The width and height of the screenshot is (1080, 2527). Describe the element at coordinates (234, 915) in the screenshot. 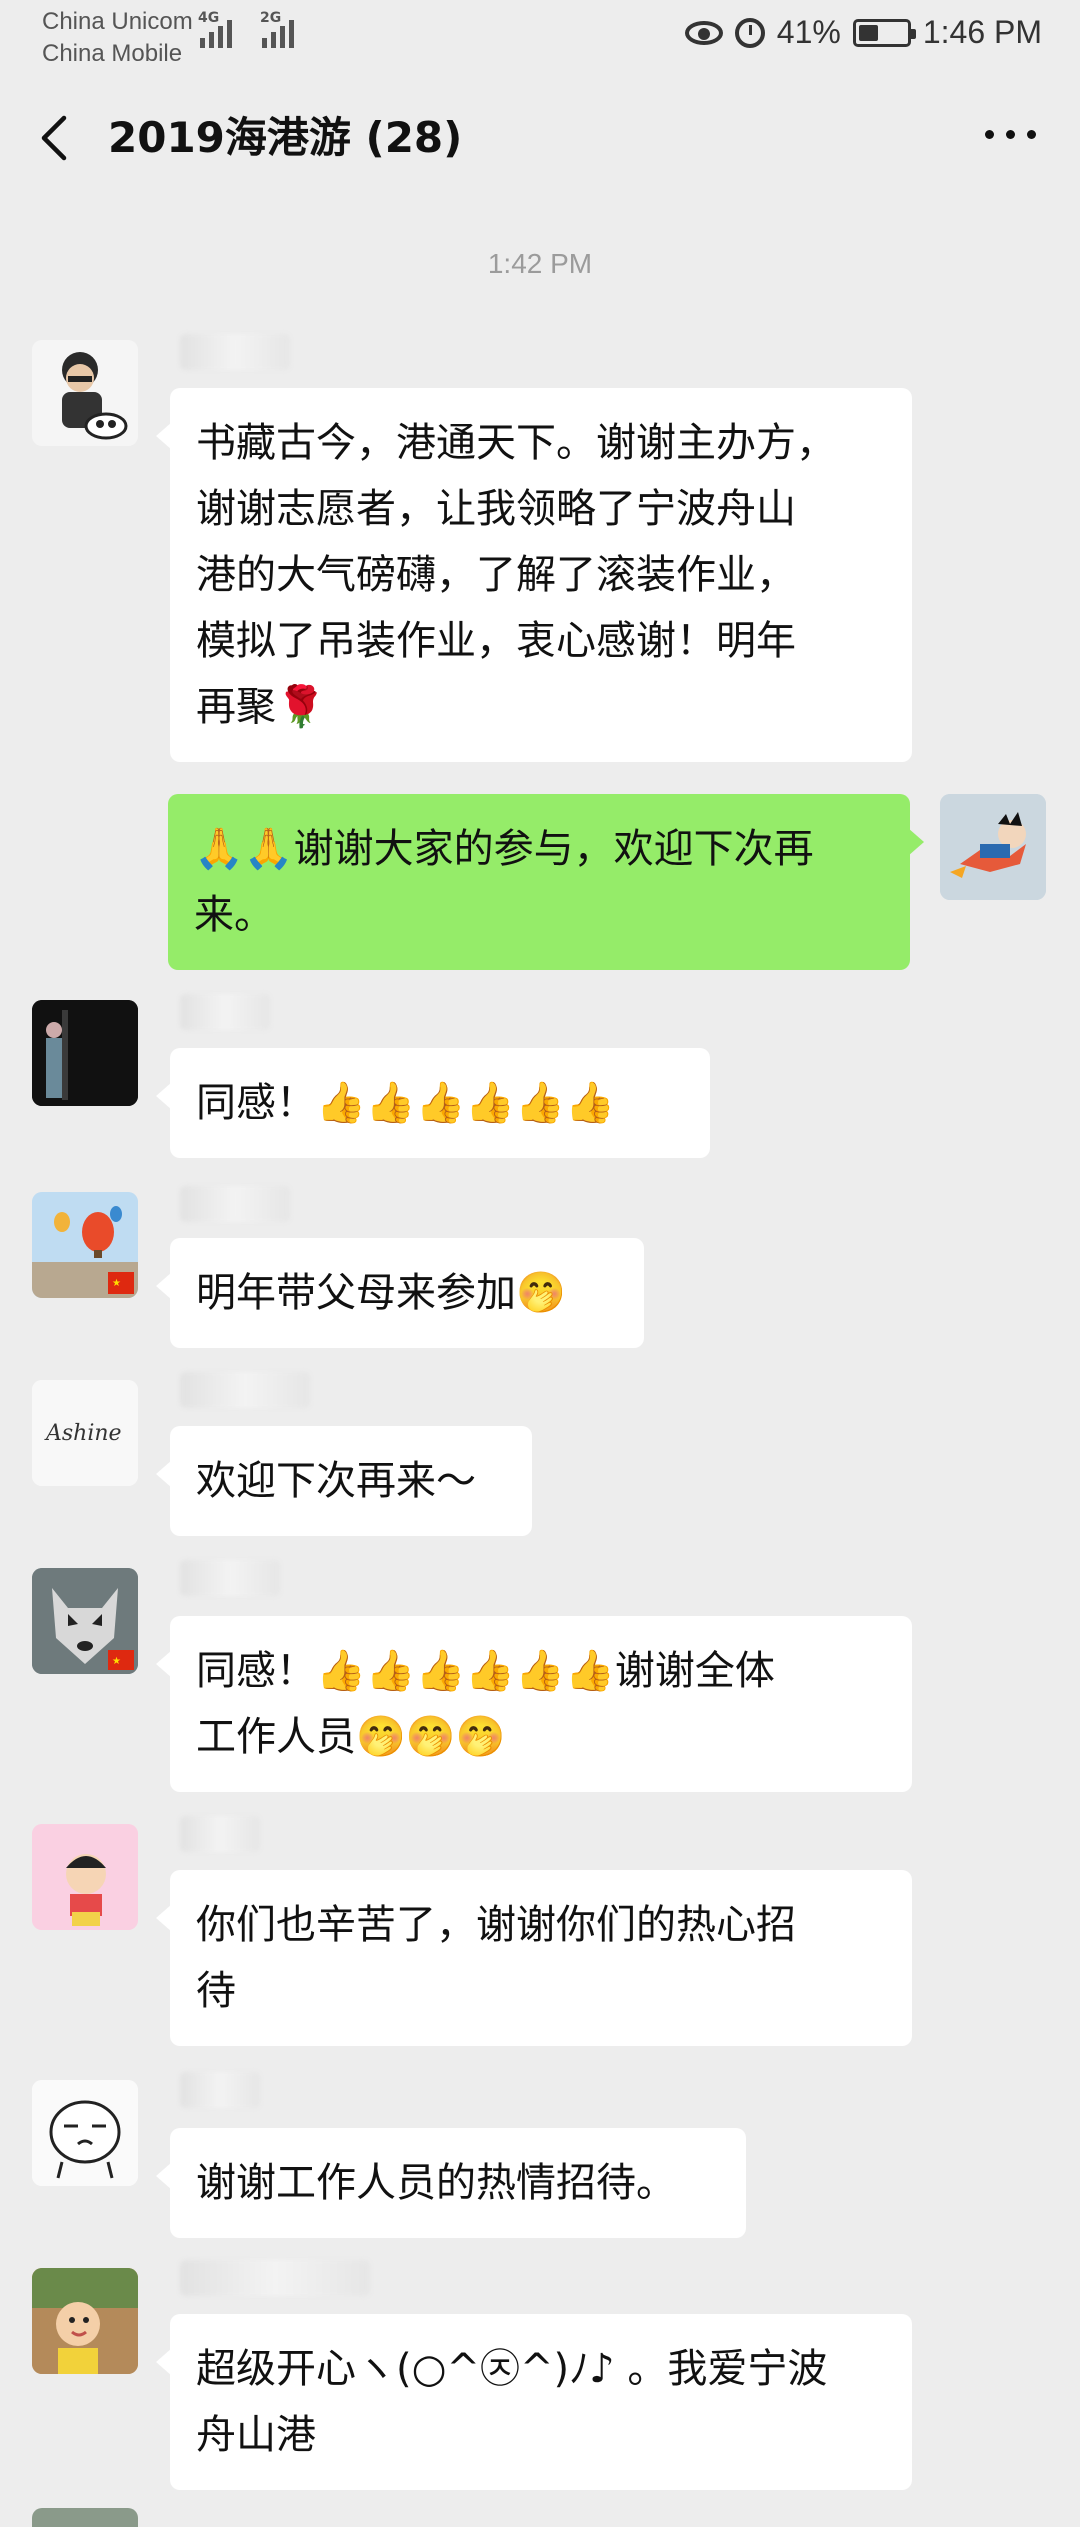

I see `message-text-line: 来。` at that location.